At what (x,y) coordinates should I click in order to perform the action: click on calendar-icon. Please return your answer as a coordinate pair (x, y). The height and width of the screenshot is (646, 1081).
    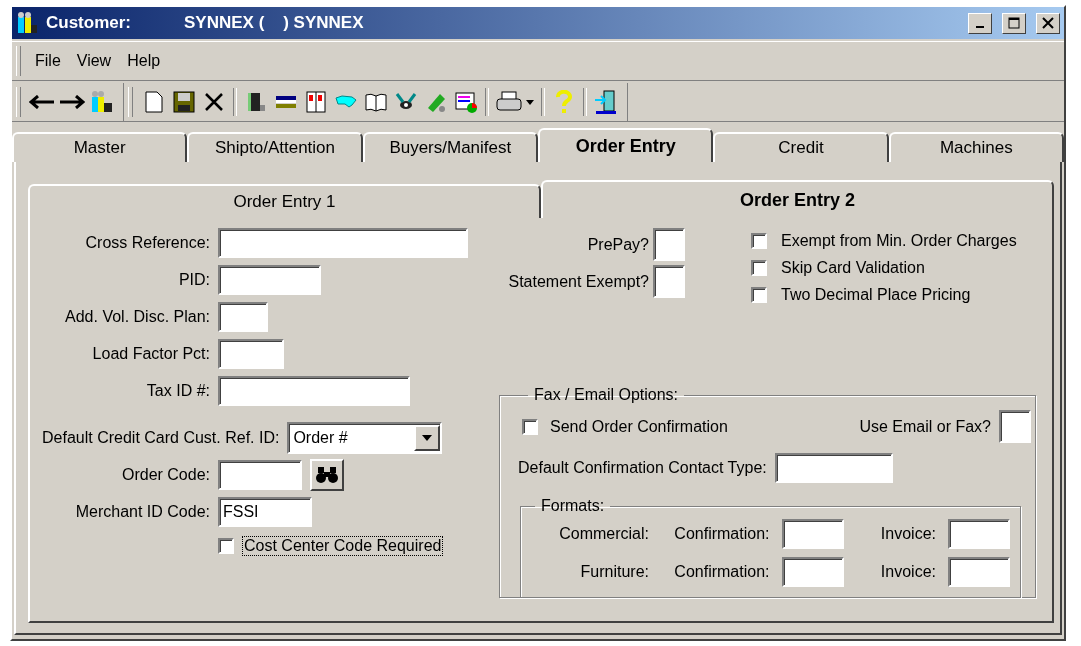
    Looking at the image, I should click on (316, 102).